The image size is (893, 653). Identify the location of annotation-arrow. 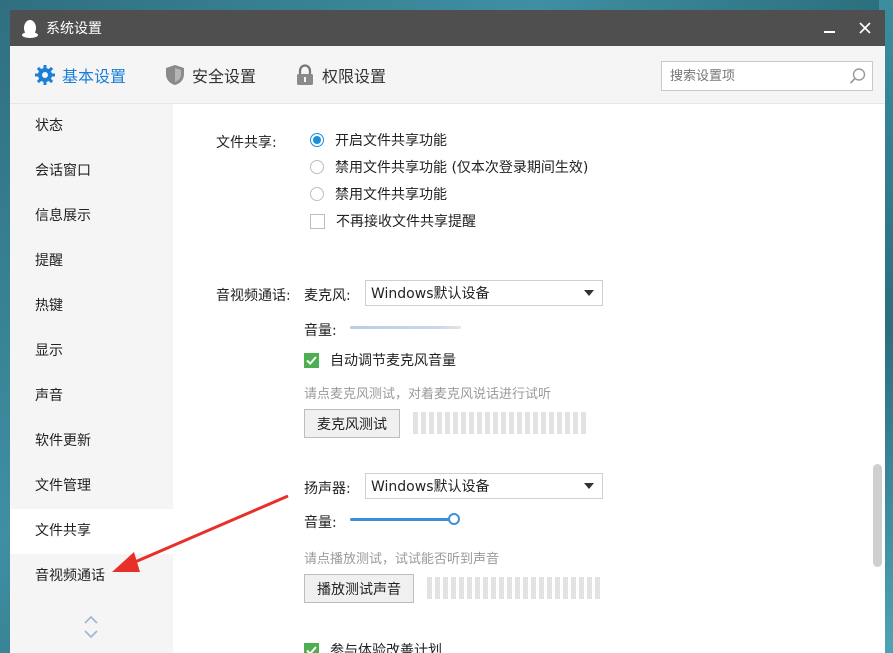
(200, 533).